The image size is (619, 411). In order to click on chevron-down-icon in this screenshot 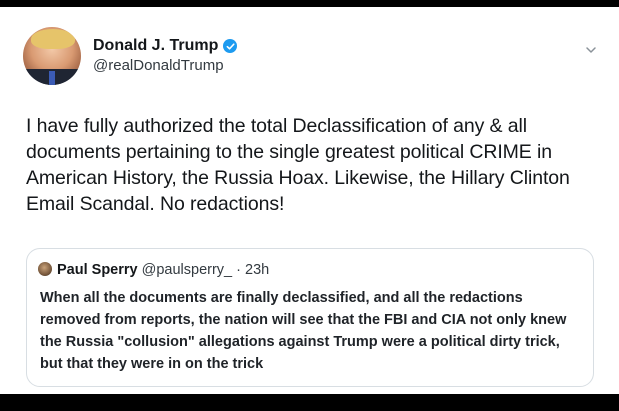, I will do `click(591, 50)`.